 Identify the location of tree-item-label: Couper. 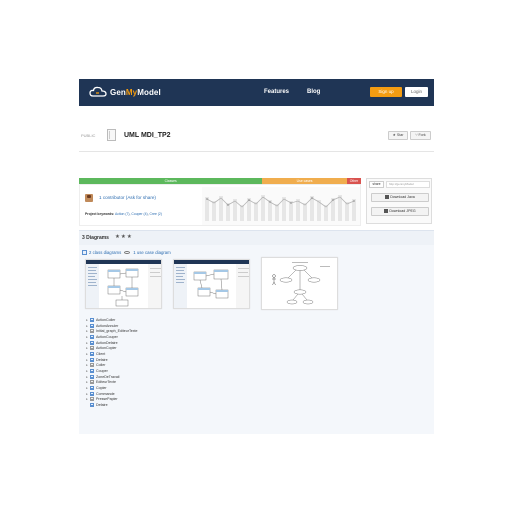
(102, 371).